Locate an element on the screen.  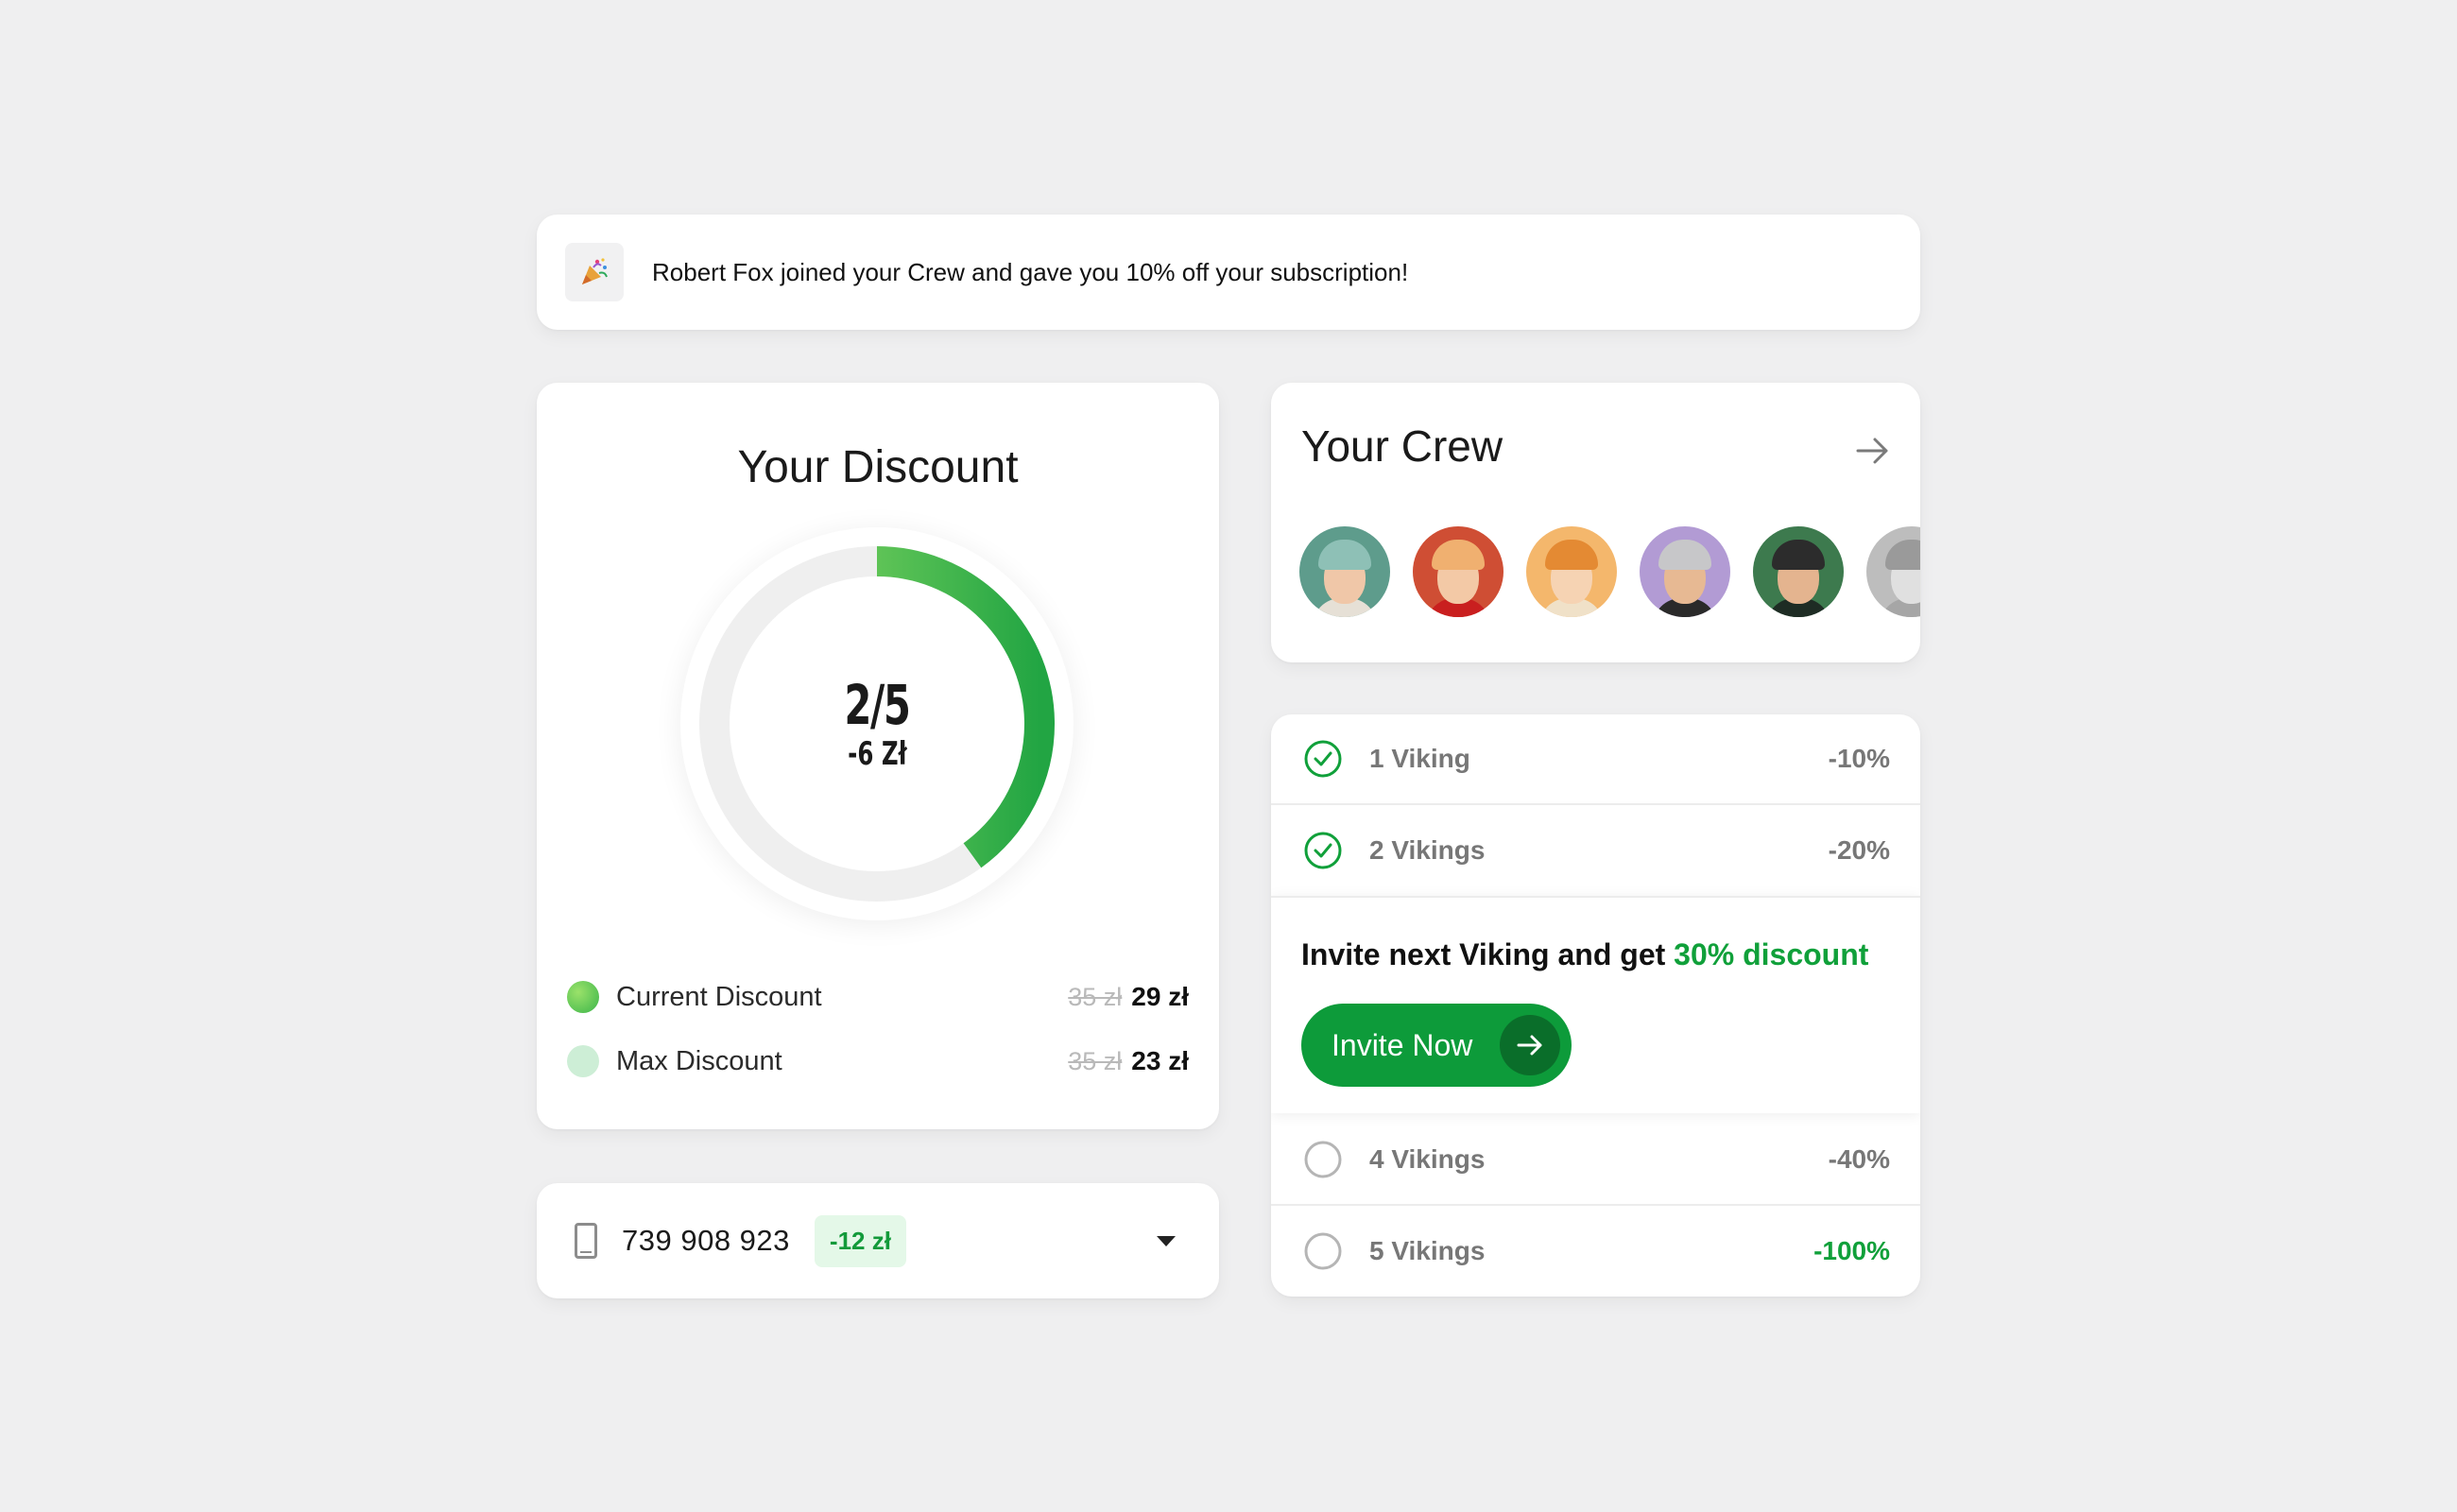
viking-row-4: 4 Vikings -40% is located at coordinates (1595, 1160).